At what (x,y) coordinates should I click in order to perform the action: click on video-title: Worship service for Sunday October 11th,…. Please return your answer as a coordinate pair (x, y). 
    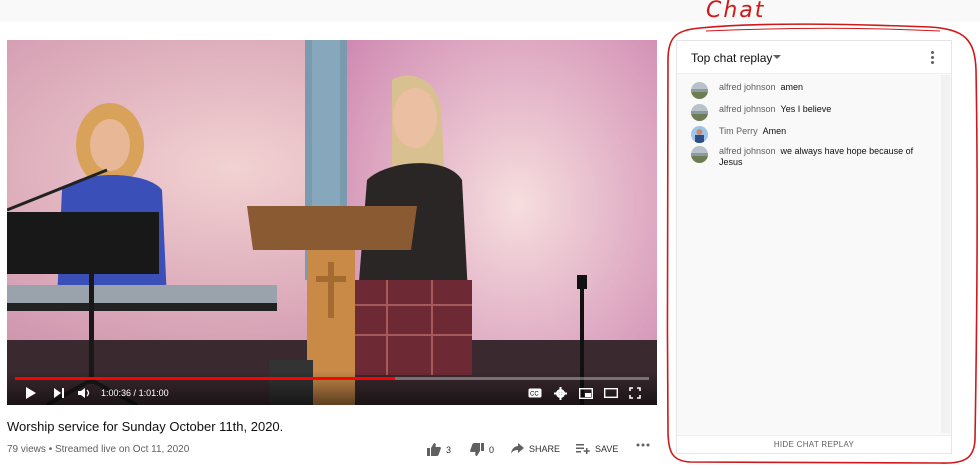
    Looking at the image, I should click on (145, 426).